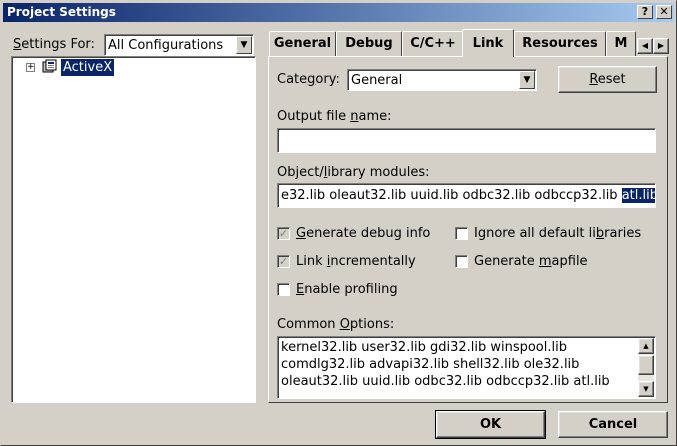 The image size is (677, 446). I want to click on generate-mapfile-checkbox, so click(461, 261).